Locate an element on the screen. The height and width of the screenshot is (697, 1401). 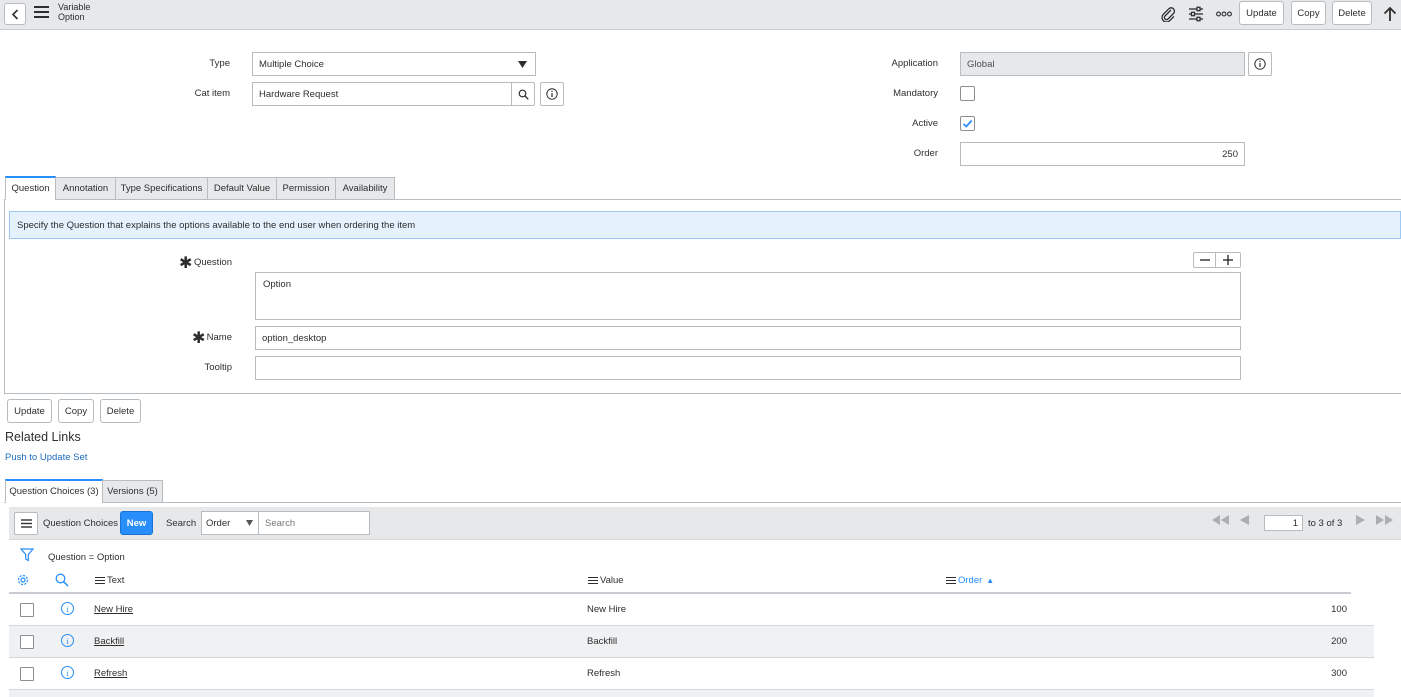
row-text-link: Refresh is located at coordinates (110, 673).